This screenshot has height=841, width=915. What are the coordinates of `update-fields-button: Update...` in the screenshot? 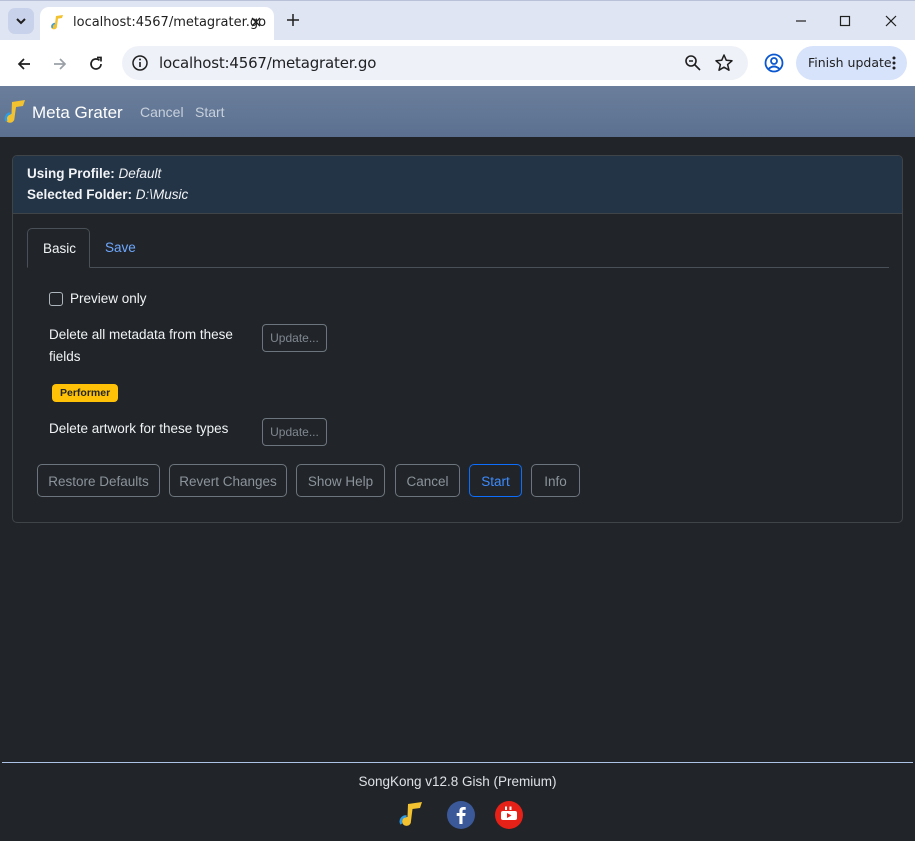 It's located at (294, 338).